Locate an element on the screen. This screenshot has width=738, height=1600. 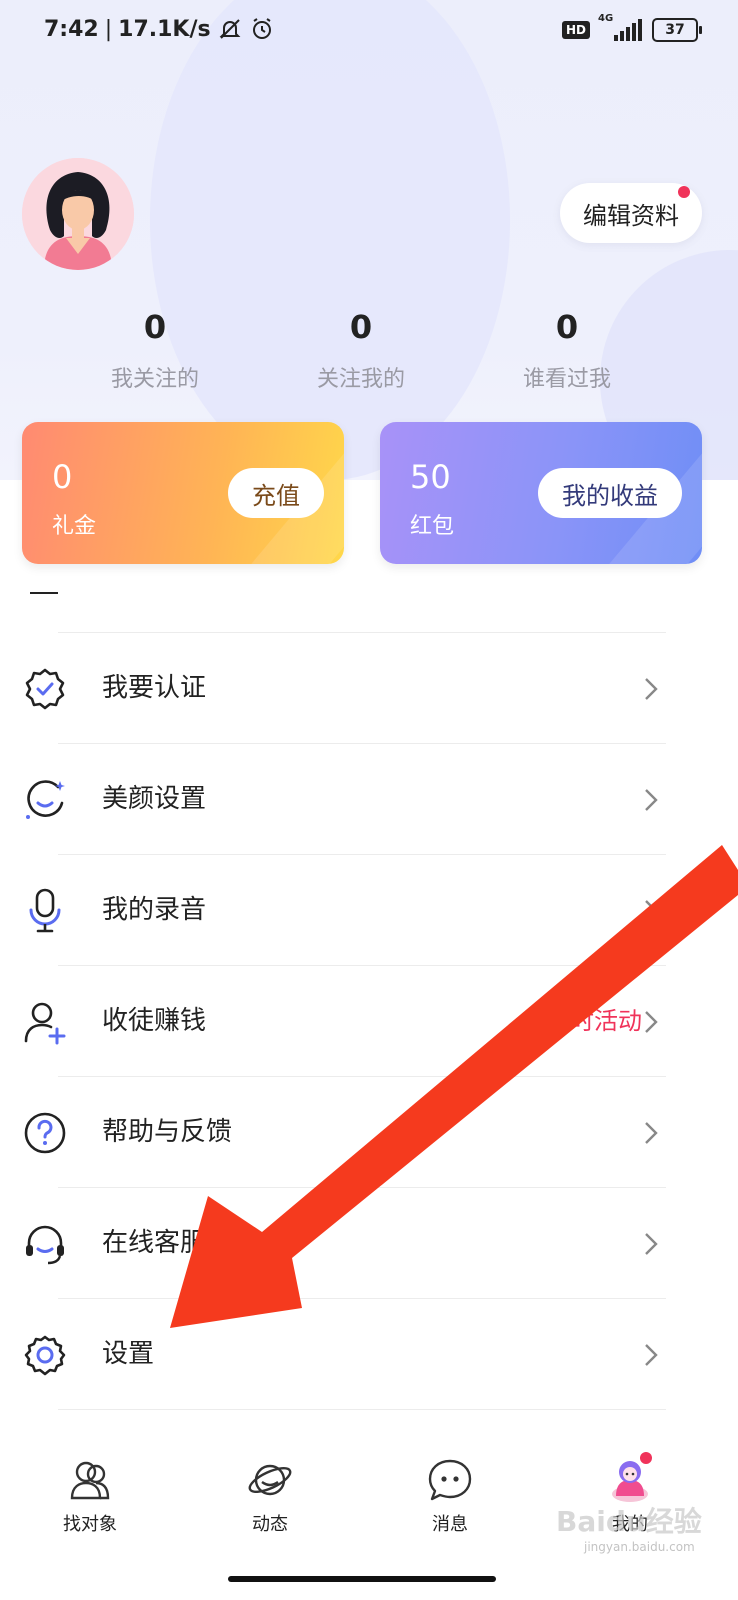
microphone-icon is located at coordinates (45, 911).